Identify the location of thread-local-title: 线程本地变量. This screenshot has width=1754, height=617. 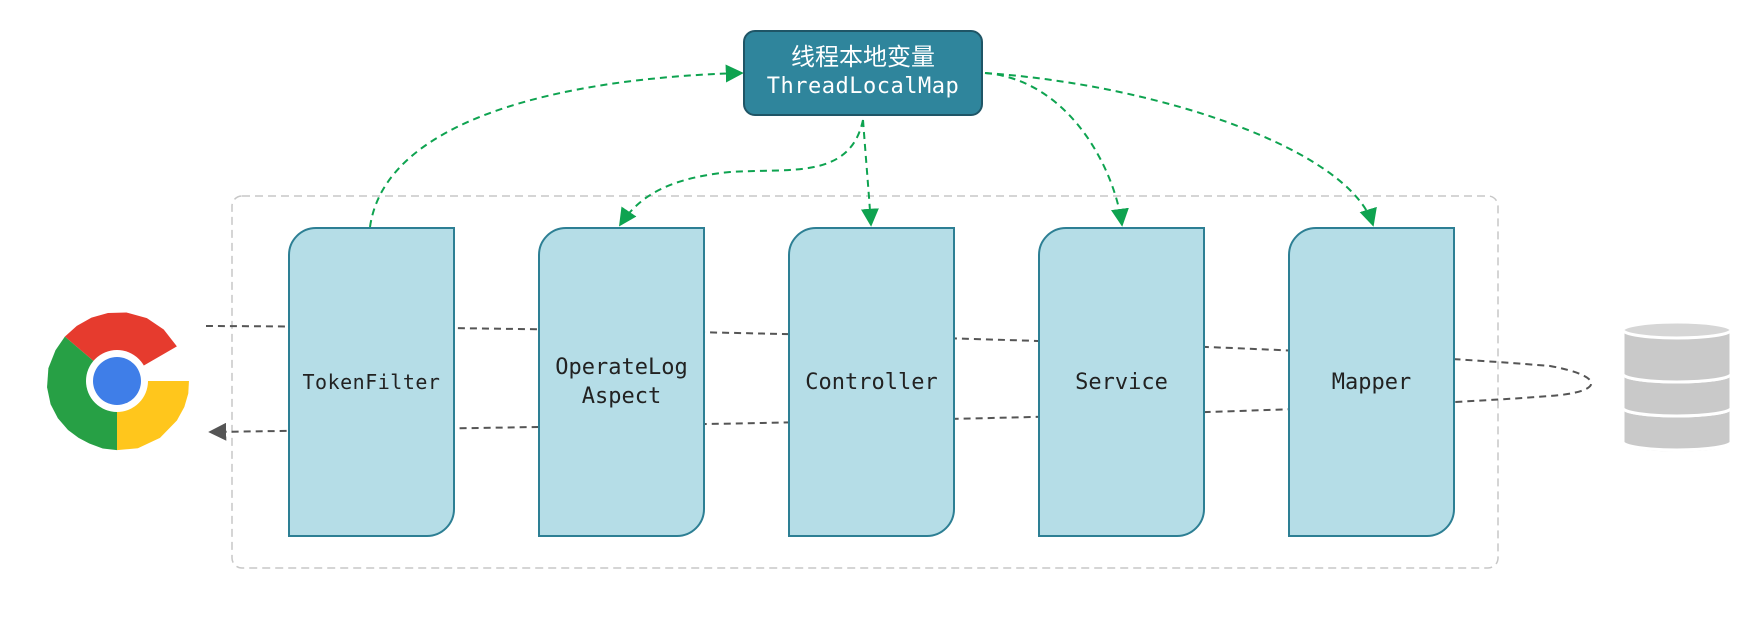
(863, 57).